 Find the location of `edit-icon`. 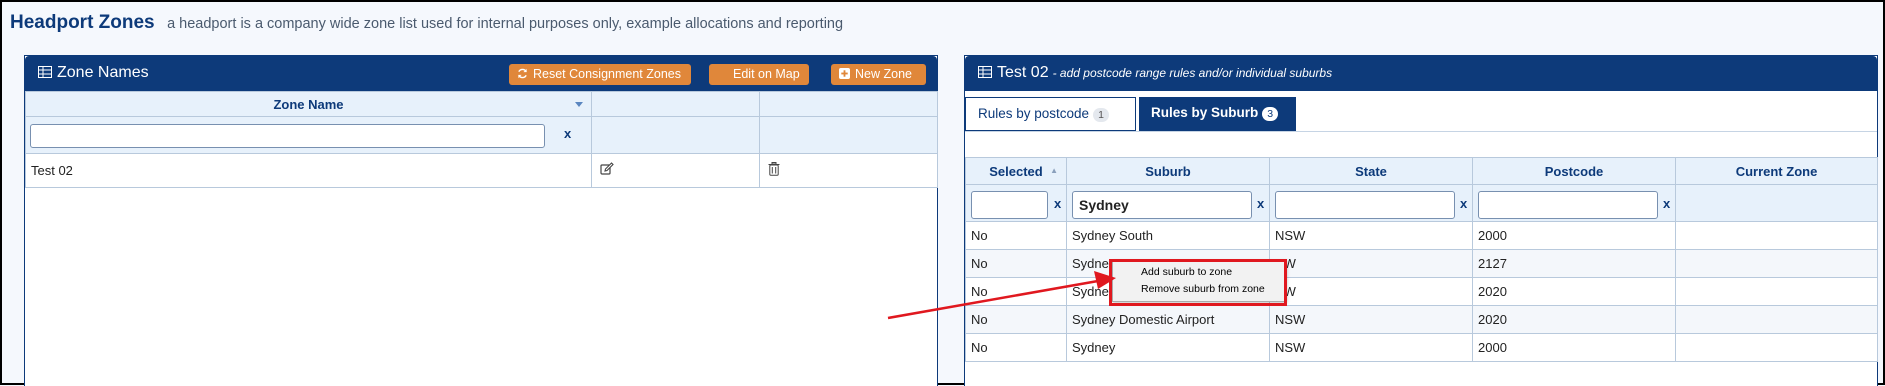

edit-icon is located at coordinates (607, 169).